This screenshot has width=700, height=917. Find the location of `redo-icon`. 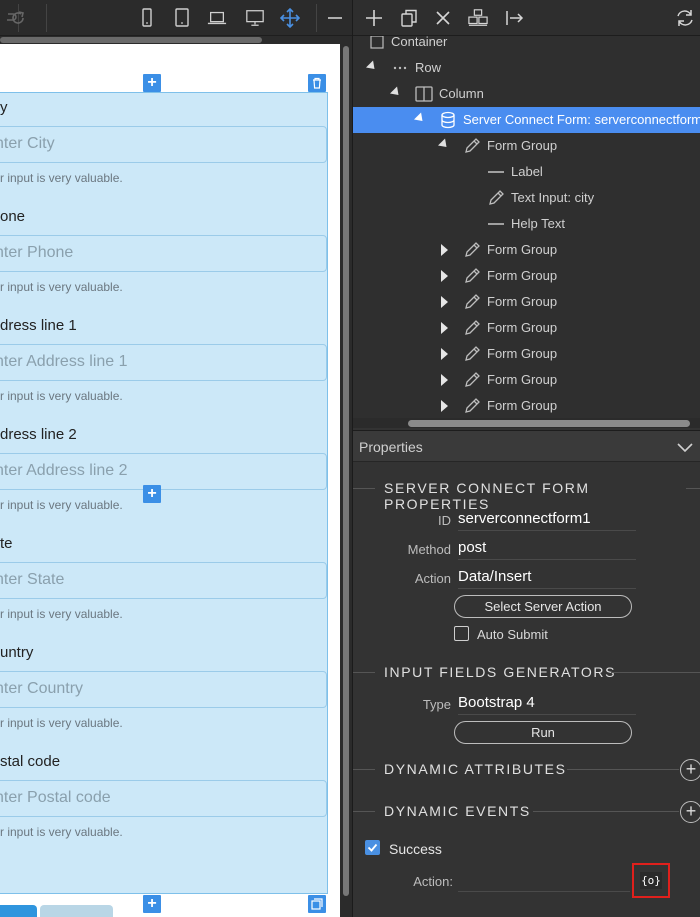

redo-icon is located at coordinates (18, 18).